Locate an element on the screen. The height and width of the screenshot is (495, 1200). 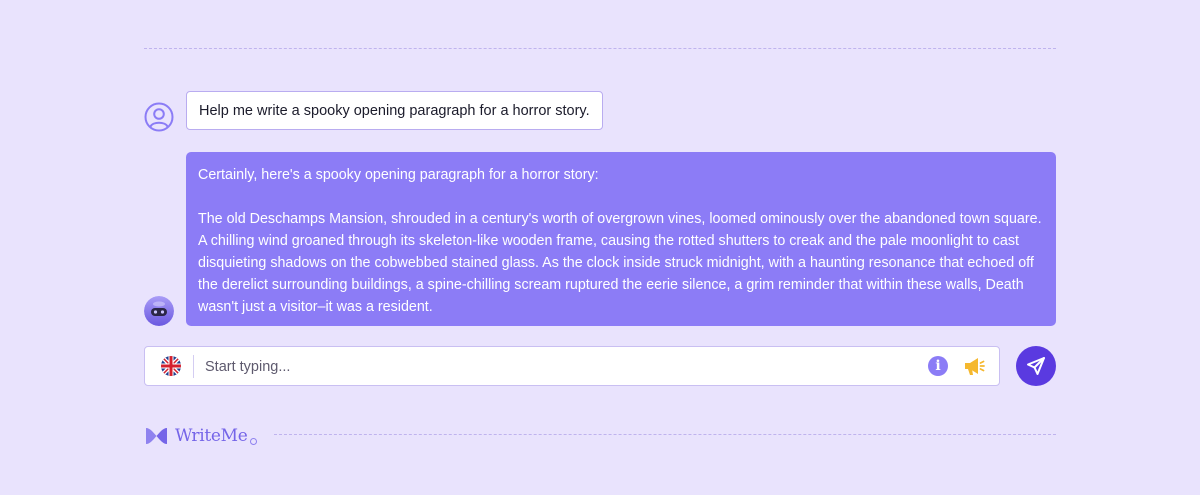
bot-avatar-icon is located at coordinates (159, 311).